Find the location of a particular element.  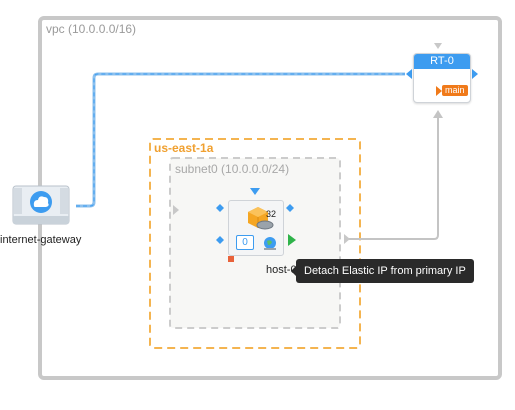

arrow-right-icon is located at coordinates (475, 74).